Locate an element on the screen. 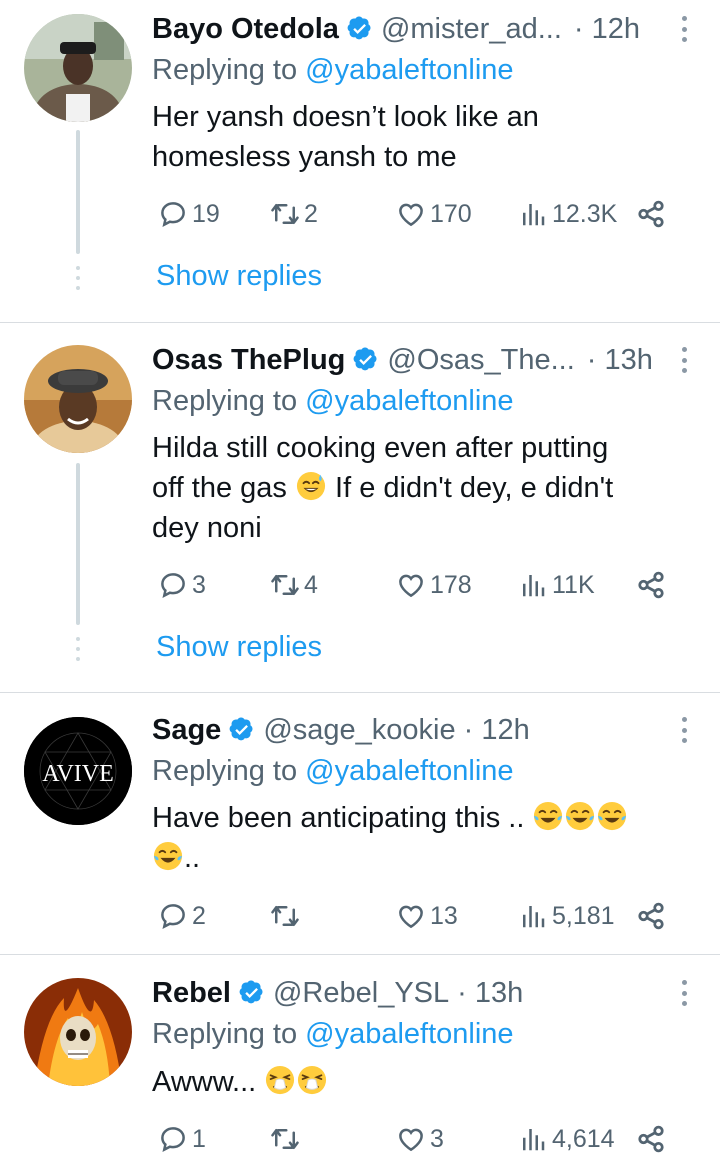 The image size is (720, 1173). comment-button: 3 is located at coordinates (182, 585).